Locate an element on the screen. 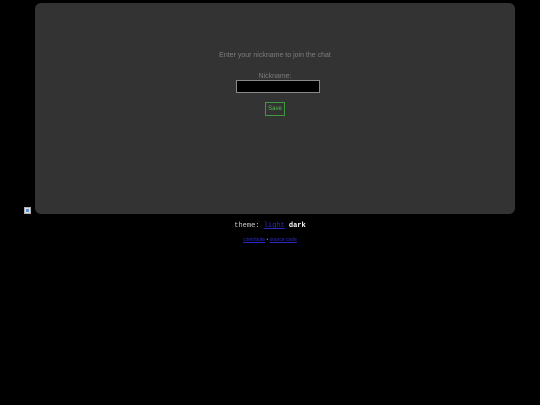 The image size is (540, 405). theme-dark-current: dark is located at coordinates (297, 226).